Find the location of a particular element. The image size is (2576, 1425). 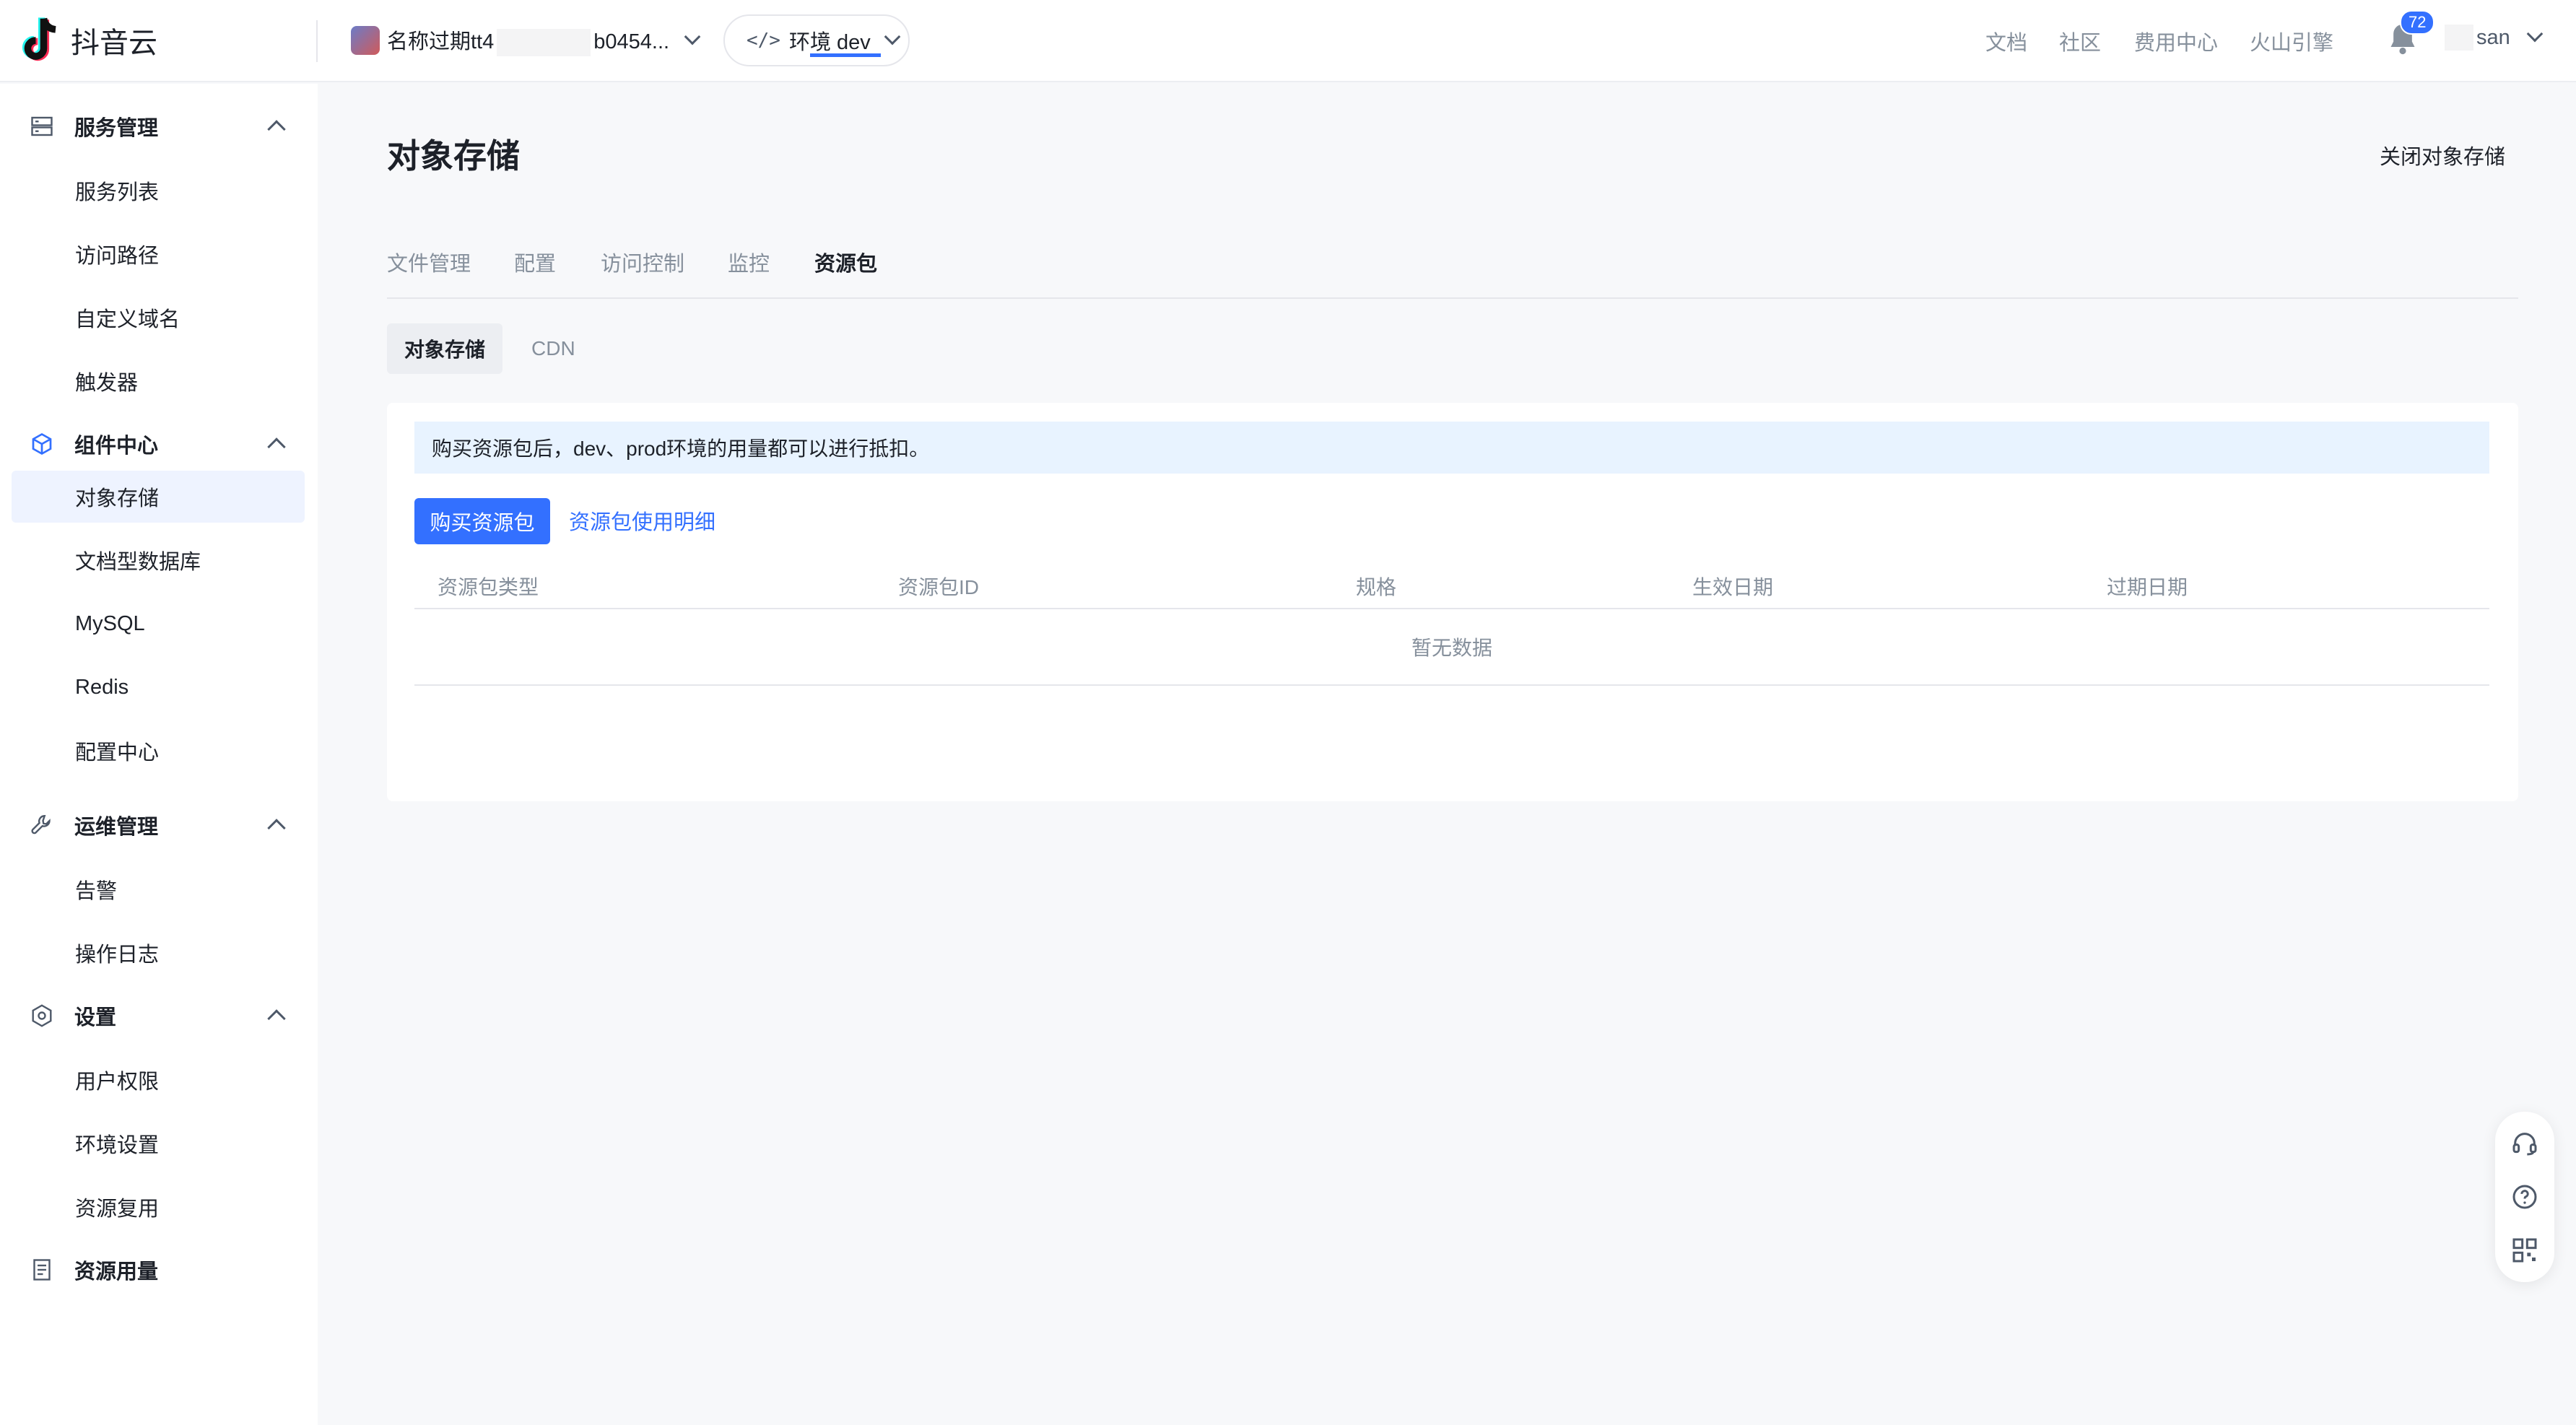

tab-config: 配置 is located at coordinates (535, 262).